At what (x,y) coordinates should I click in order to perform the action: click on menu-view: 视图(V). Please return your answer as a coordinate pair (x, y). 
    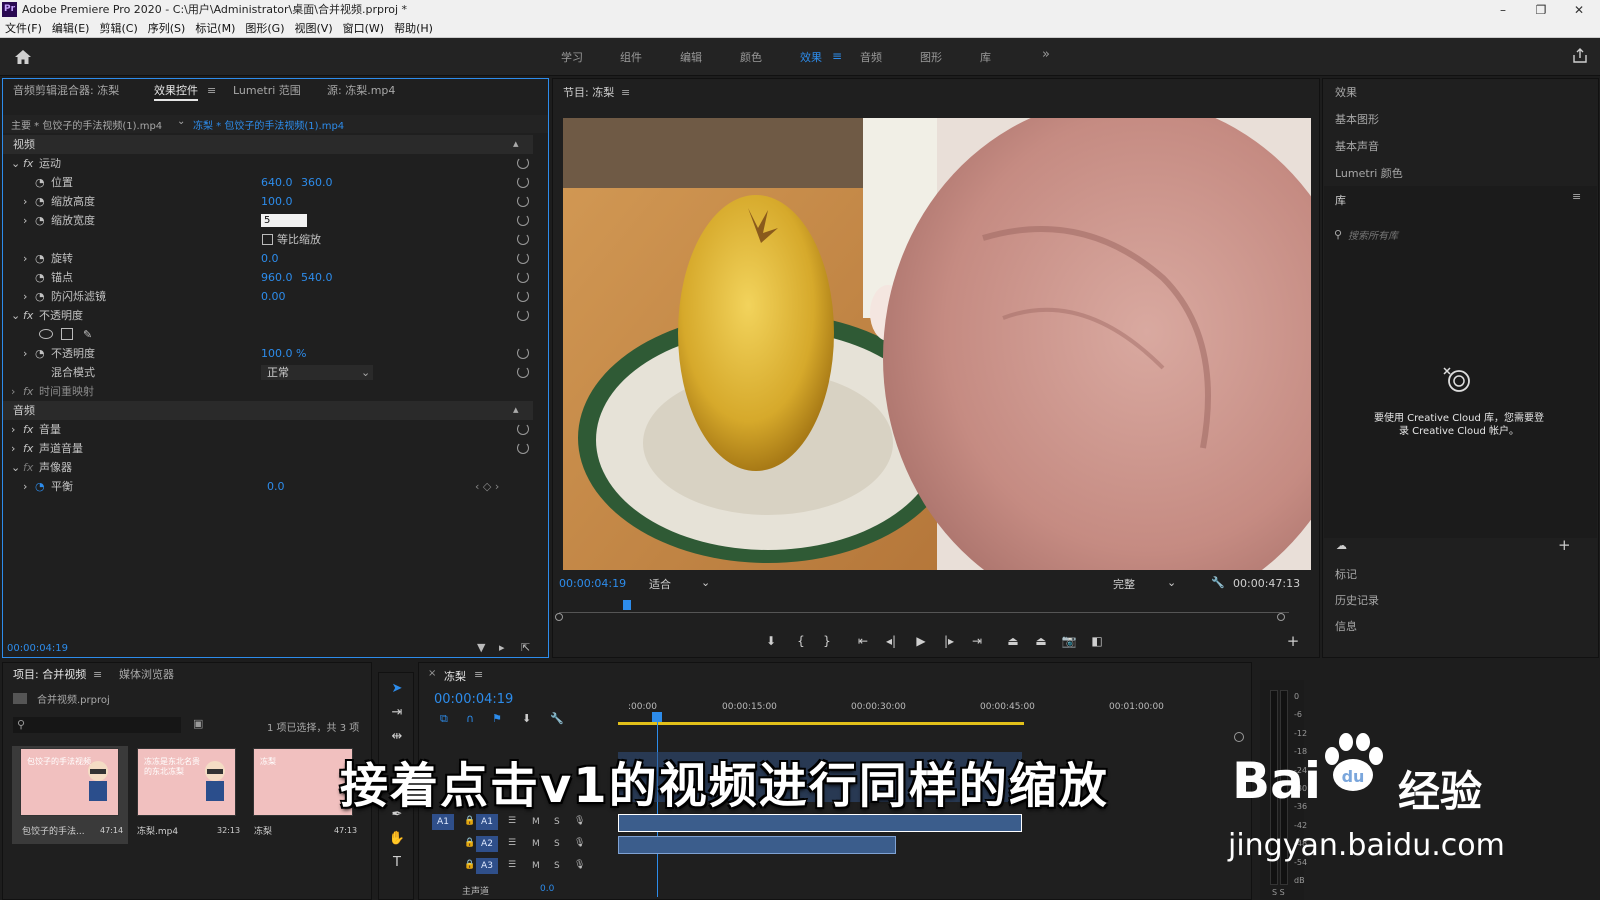
    Looking at the image, I should click on (314, 29).